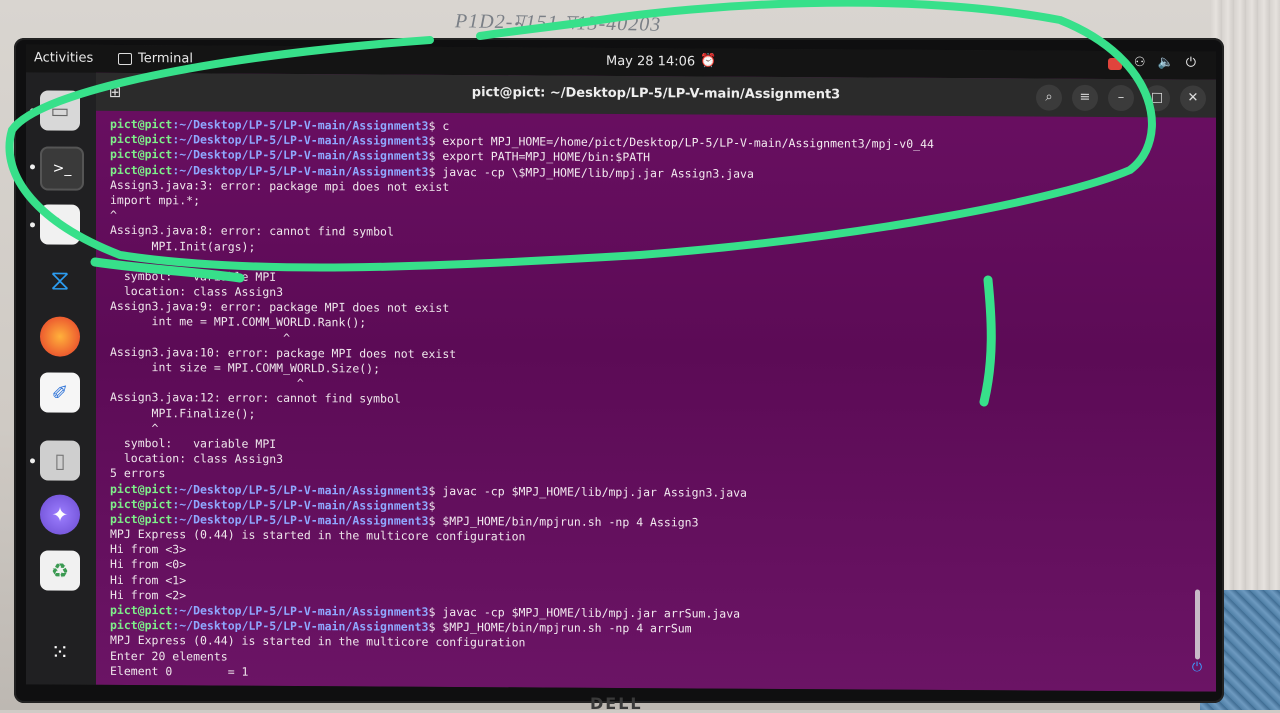 This screenshot has width=1280, height=713. What do you see at coordinates (60, 110) in the screenshot?
I see `files-icon: ▭` at bounding box center [60, 110].